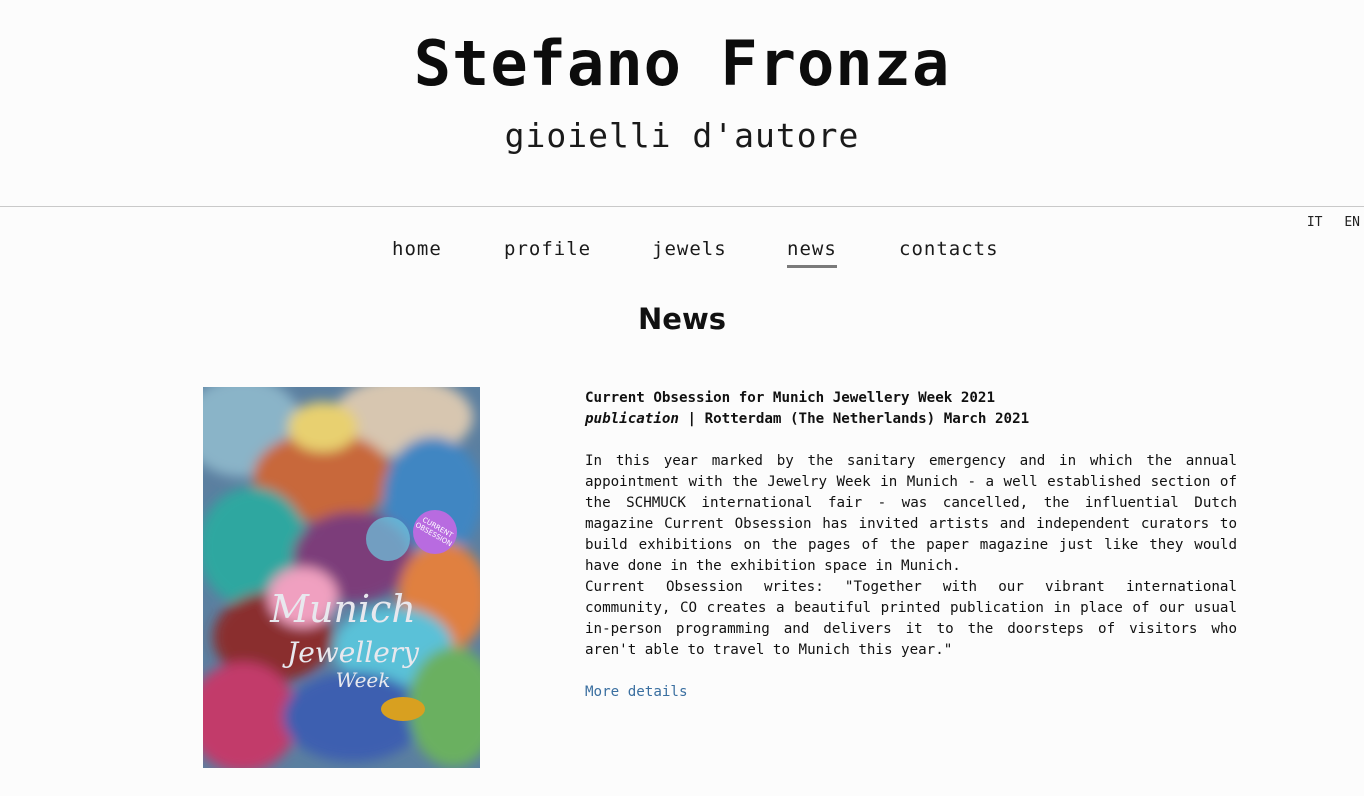 This screenshot has height=796, width=1364. I want to click on page-title: News, so click(682, 319).